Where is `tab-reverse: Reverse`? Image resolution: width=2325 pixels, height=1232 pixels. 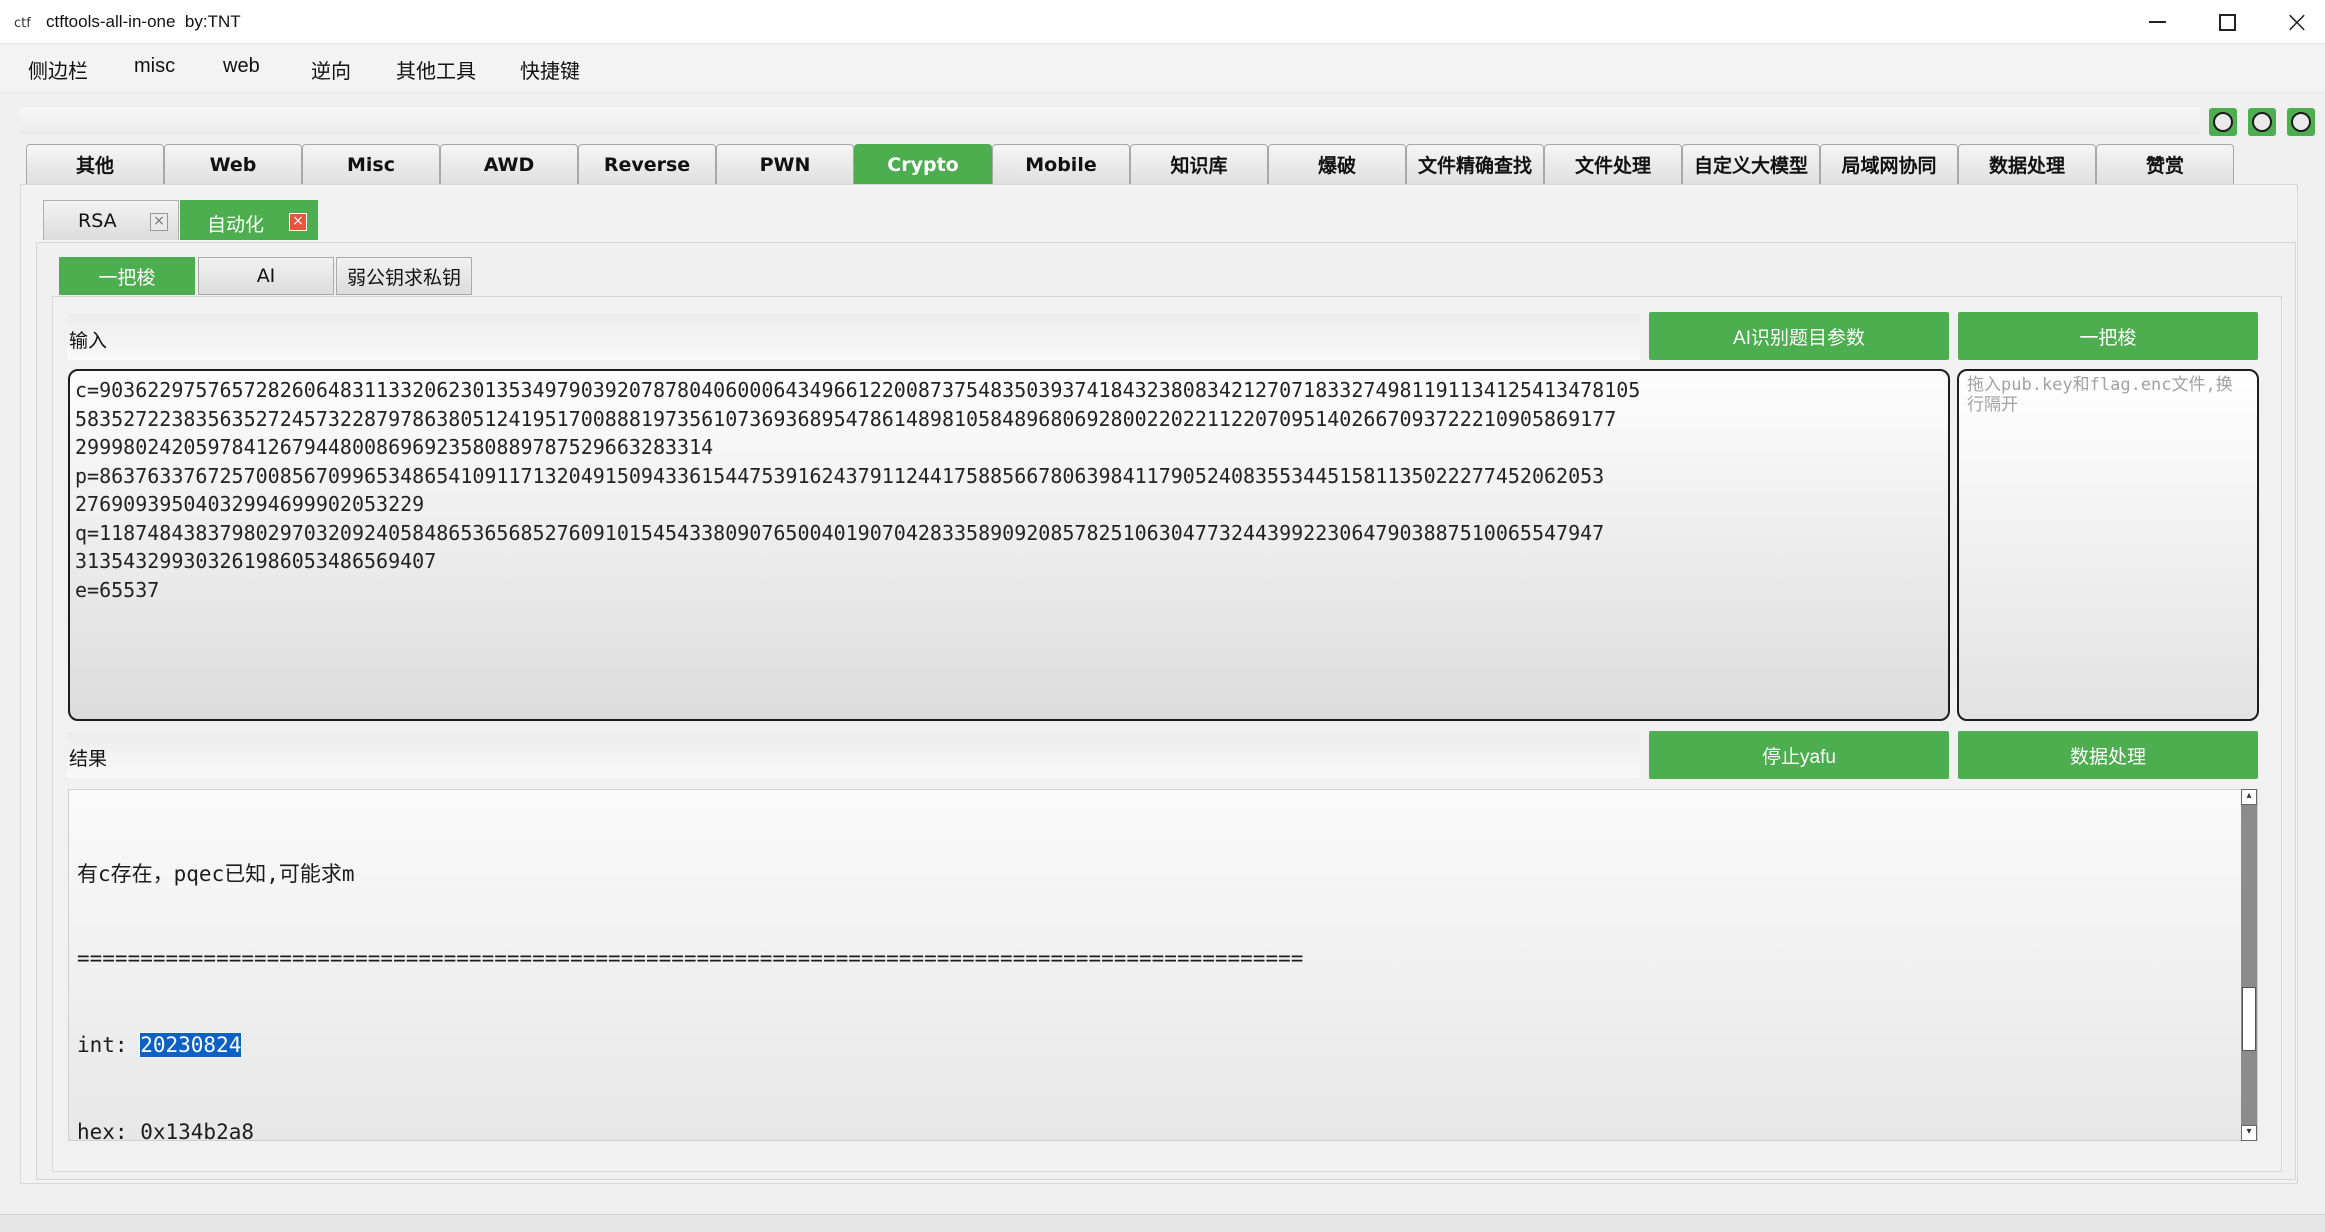 tab-reverse: Reverse is located at coordinates (647, 164).